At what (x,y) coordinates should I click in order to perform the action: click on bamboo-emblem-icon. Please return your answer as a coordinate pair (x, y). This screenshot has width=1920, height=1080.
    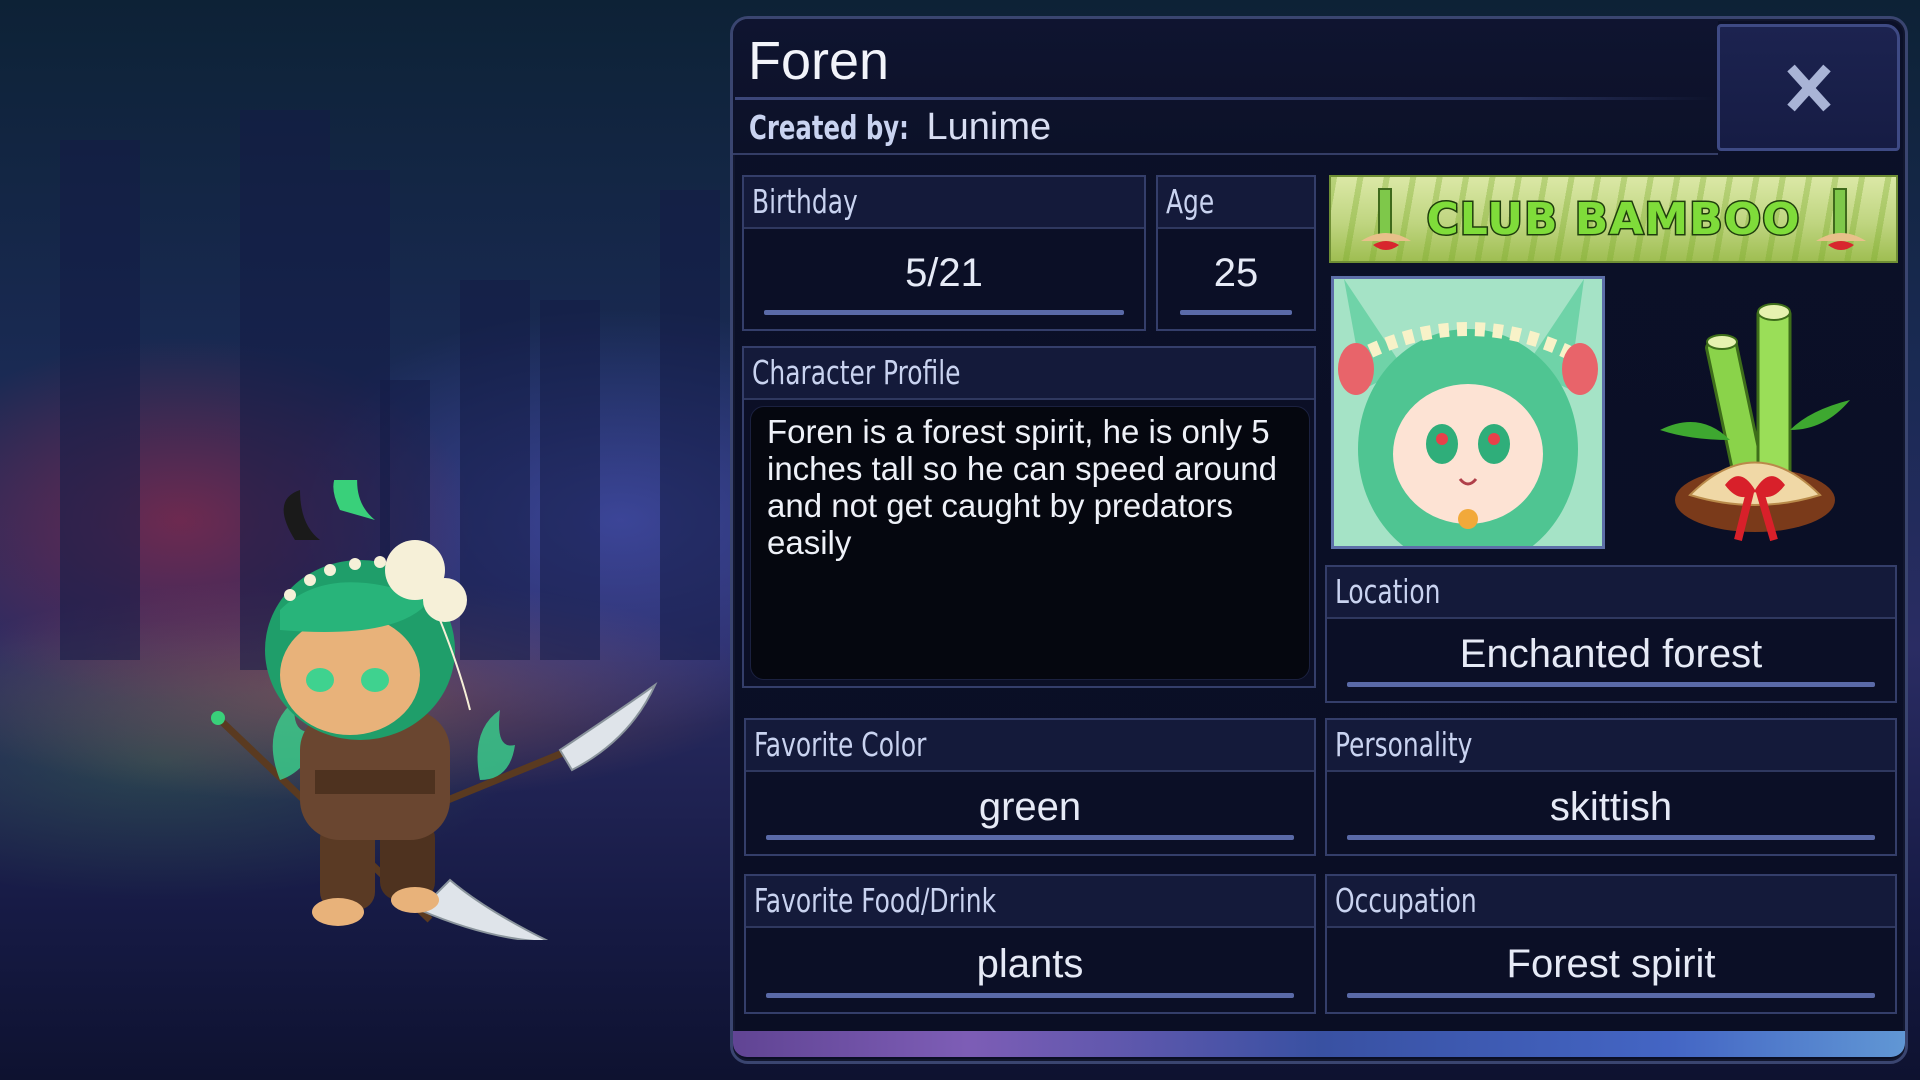
    Looking at the image, I should click on (1755, 422).